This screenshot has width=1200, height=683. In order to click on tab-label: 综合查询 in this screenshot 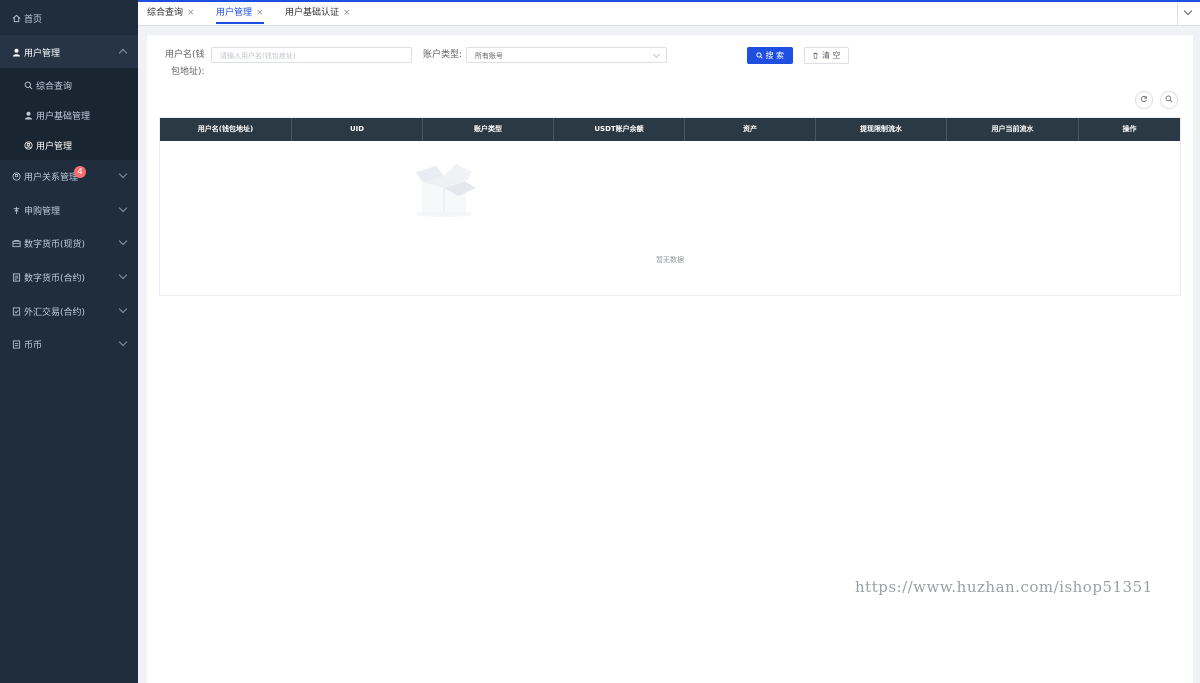, I will do `click(165, 13)`.